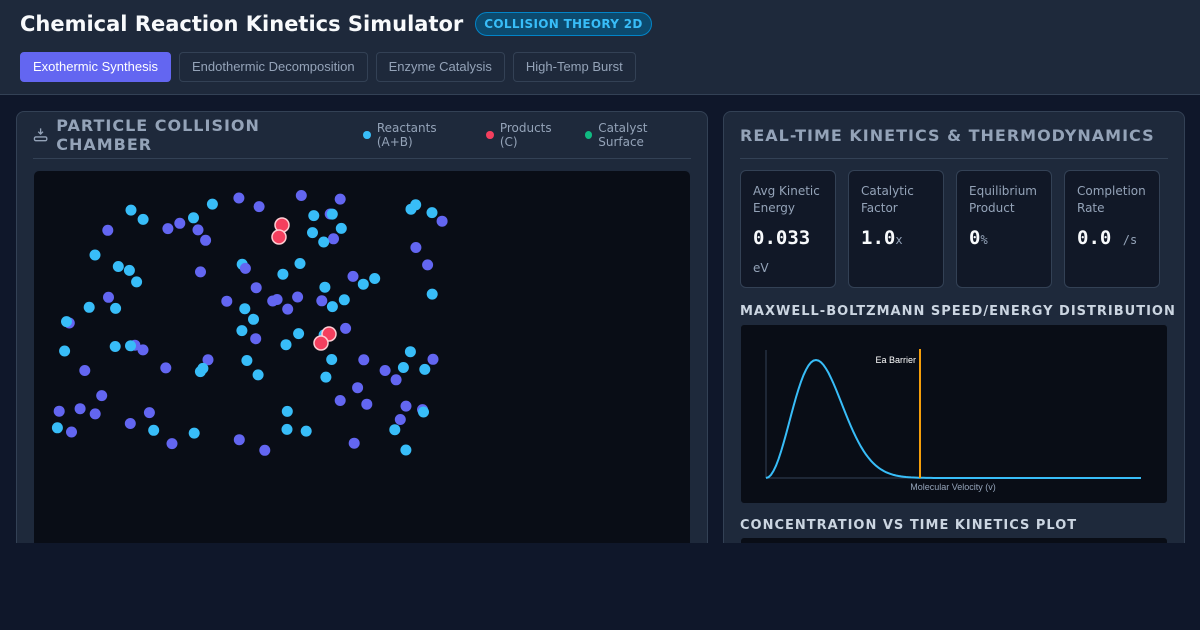  I want to click on stat-value: 0.033, so click(782, 238).